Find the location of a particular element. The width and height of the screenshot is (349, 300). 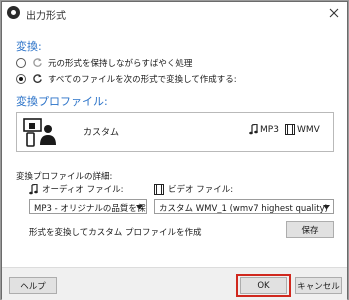

video-profile-select: カスタム WMV_1 (wmv7 highest quality) is located at coordinates (244, 206).